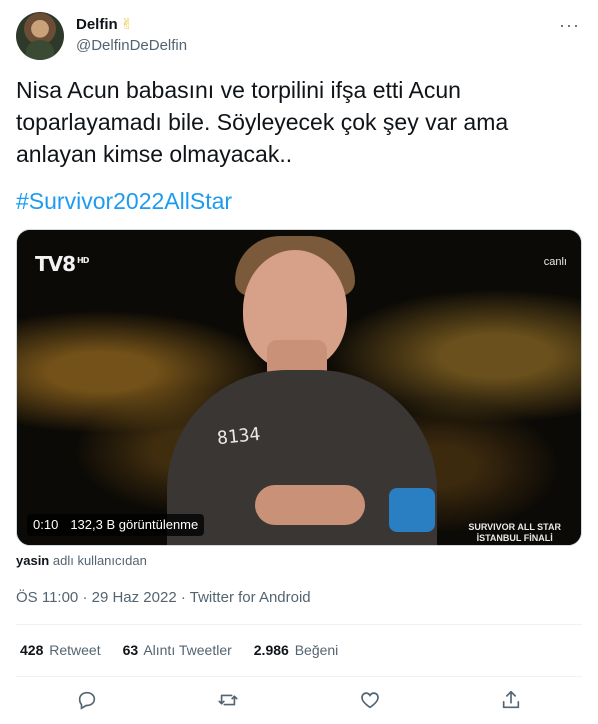 The width and height of the screenshot is (598, 724). Describe the element at coordinates (299, 700) in the screenshot. I see `tweet-actions` at that location.